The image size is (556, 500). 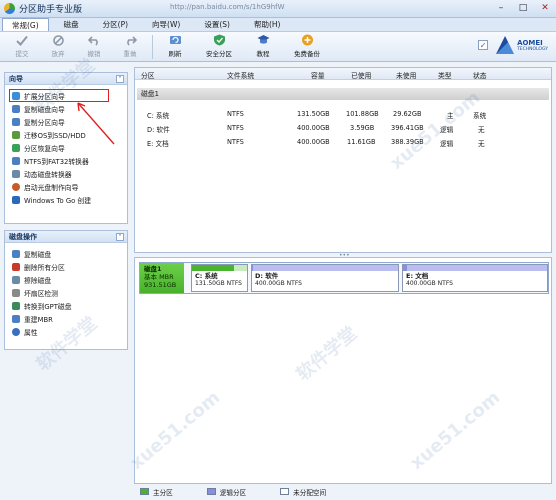 What do you see at coordinates (66, 108) in the screenshot?
I see `wizard-item-copy-disk: 复制磁盘向导` at bounding box center [66, 108].